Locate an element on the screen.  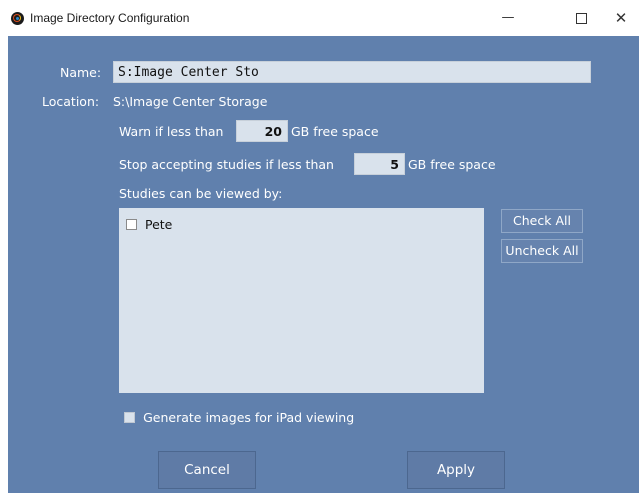
studies-label: Studies can be viewed by: is located at coordinates (201, 193).